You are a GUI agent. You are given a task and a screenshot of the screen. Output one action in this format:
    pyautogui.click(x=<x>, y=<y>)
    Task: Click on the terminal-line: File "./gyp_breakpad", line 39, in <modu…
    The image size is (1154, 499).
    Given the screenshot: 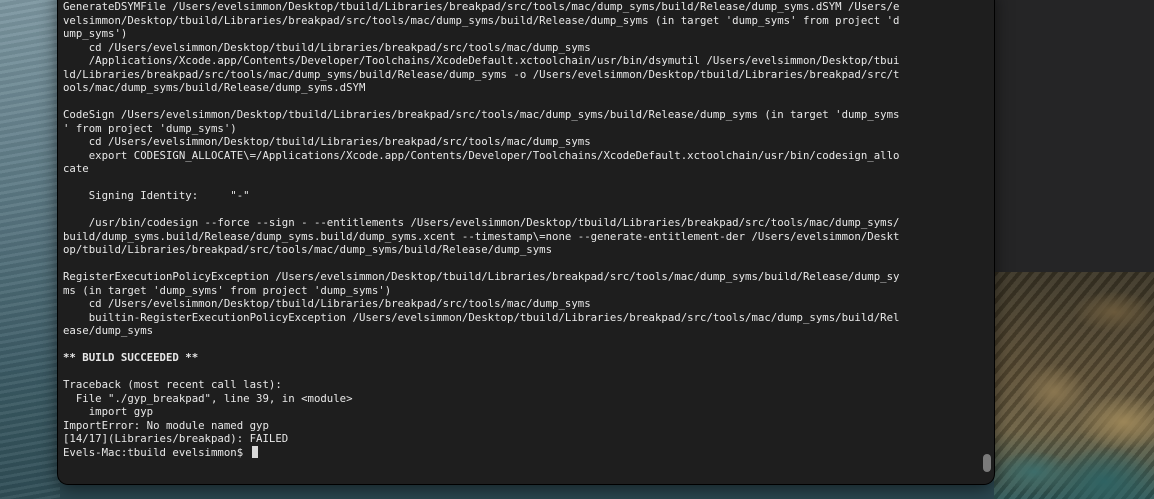 What is the action you would take?
    pyautogui.click(x=208, y=398)
    